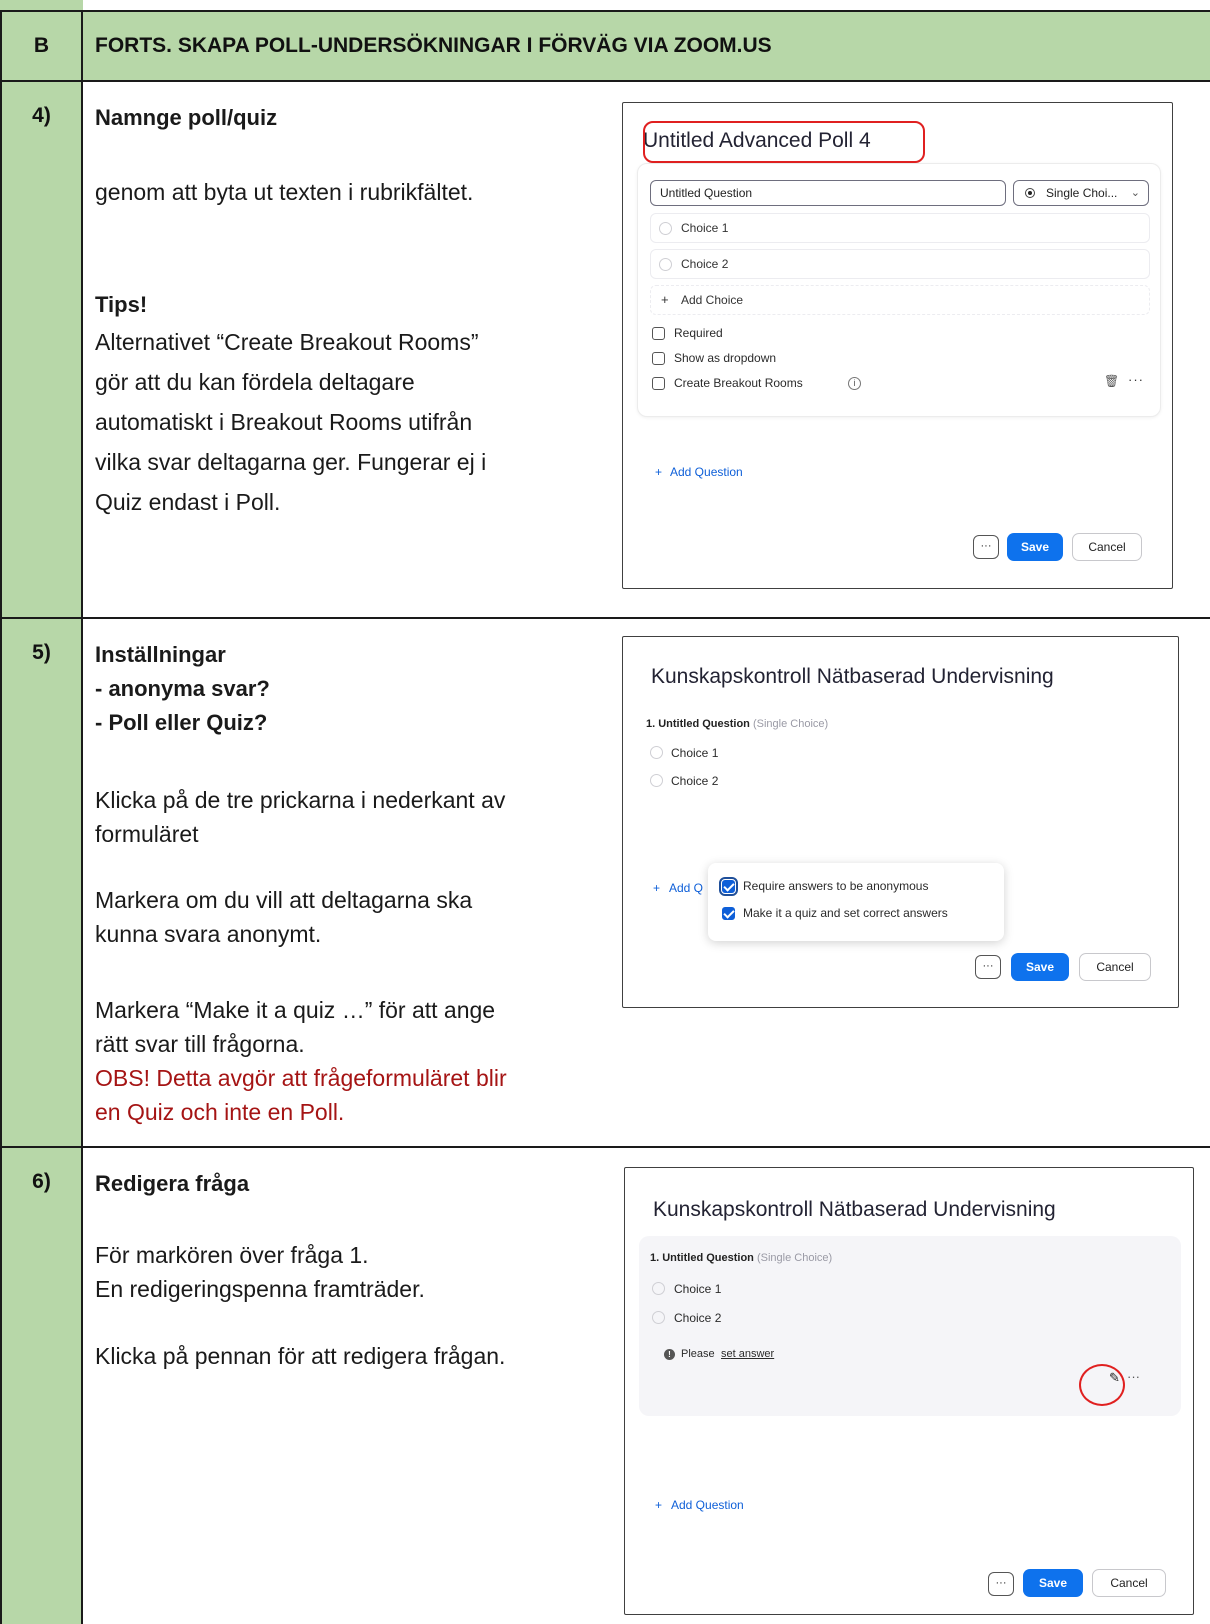 This screenshot has height=1624, width=1210. I want to click on add-question-button: Add Q, so click(686, 888).